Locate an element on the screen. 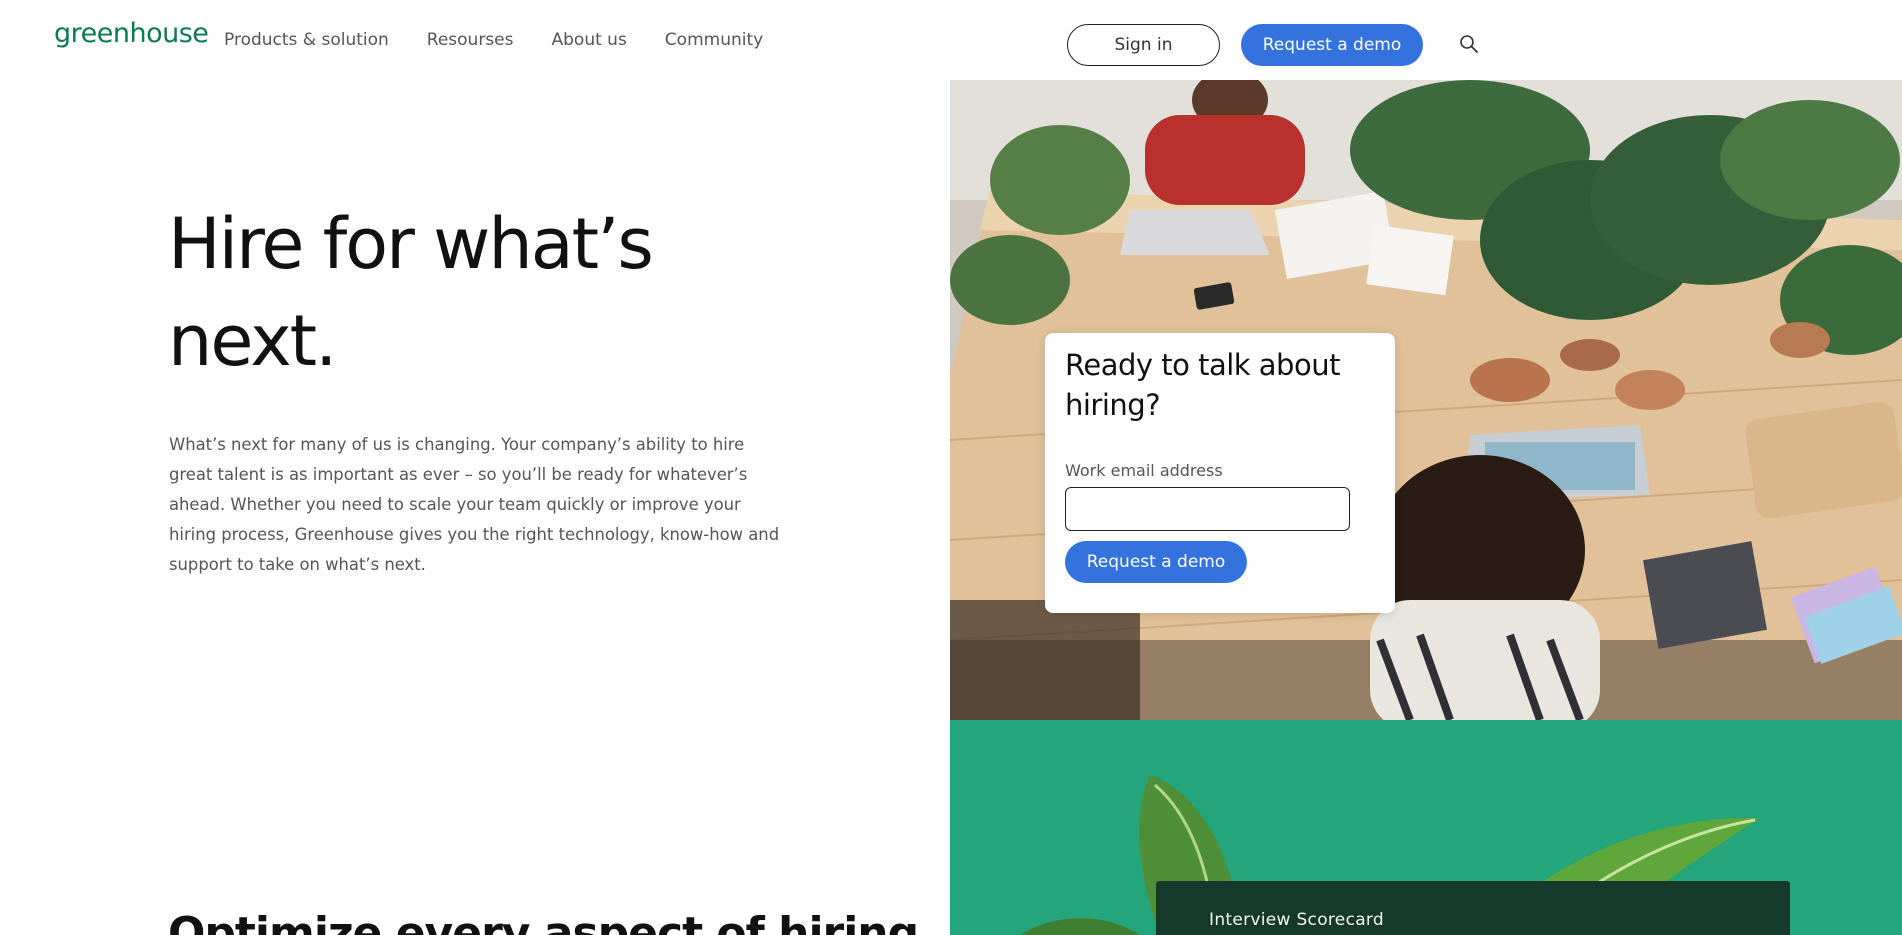 The width and height of the screenshot is (1902, 935). nav-resources: Resourses is located at coordinates (470, 40).